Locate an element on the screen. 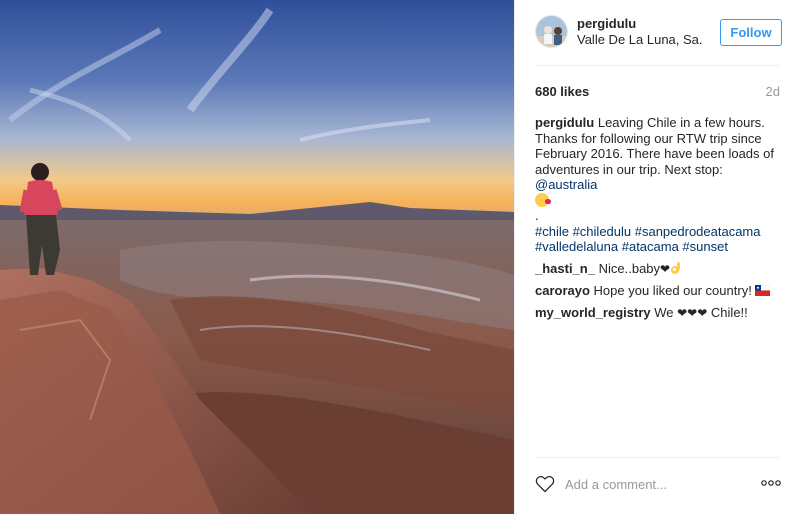 This screenshot has width=800, height=514. black-hearts-emoji-icon: ❤❤❤ is located at coordinates (692, 312).